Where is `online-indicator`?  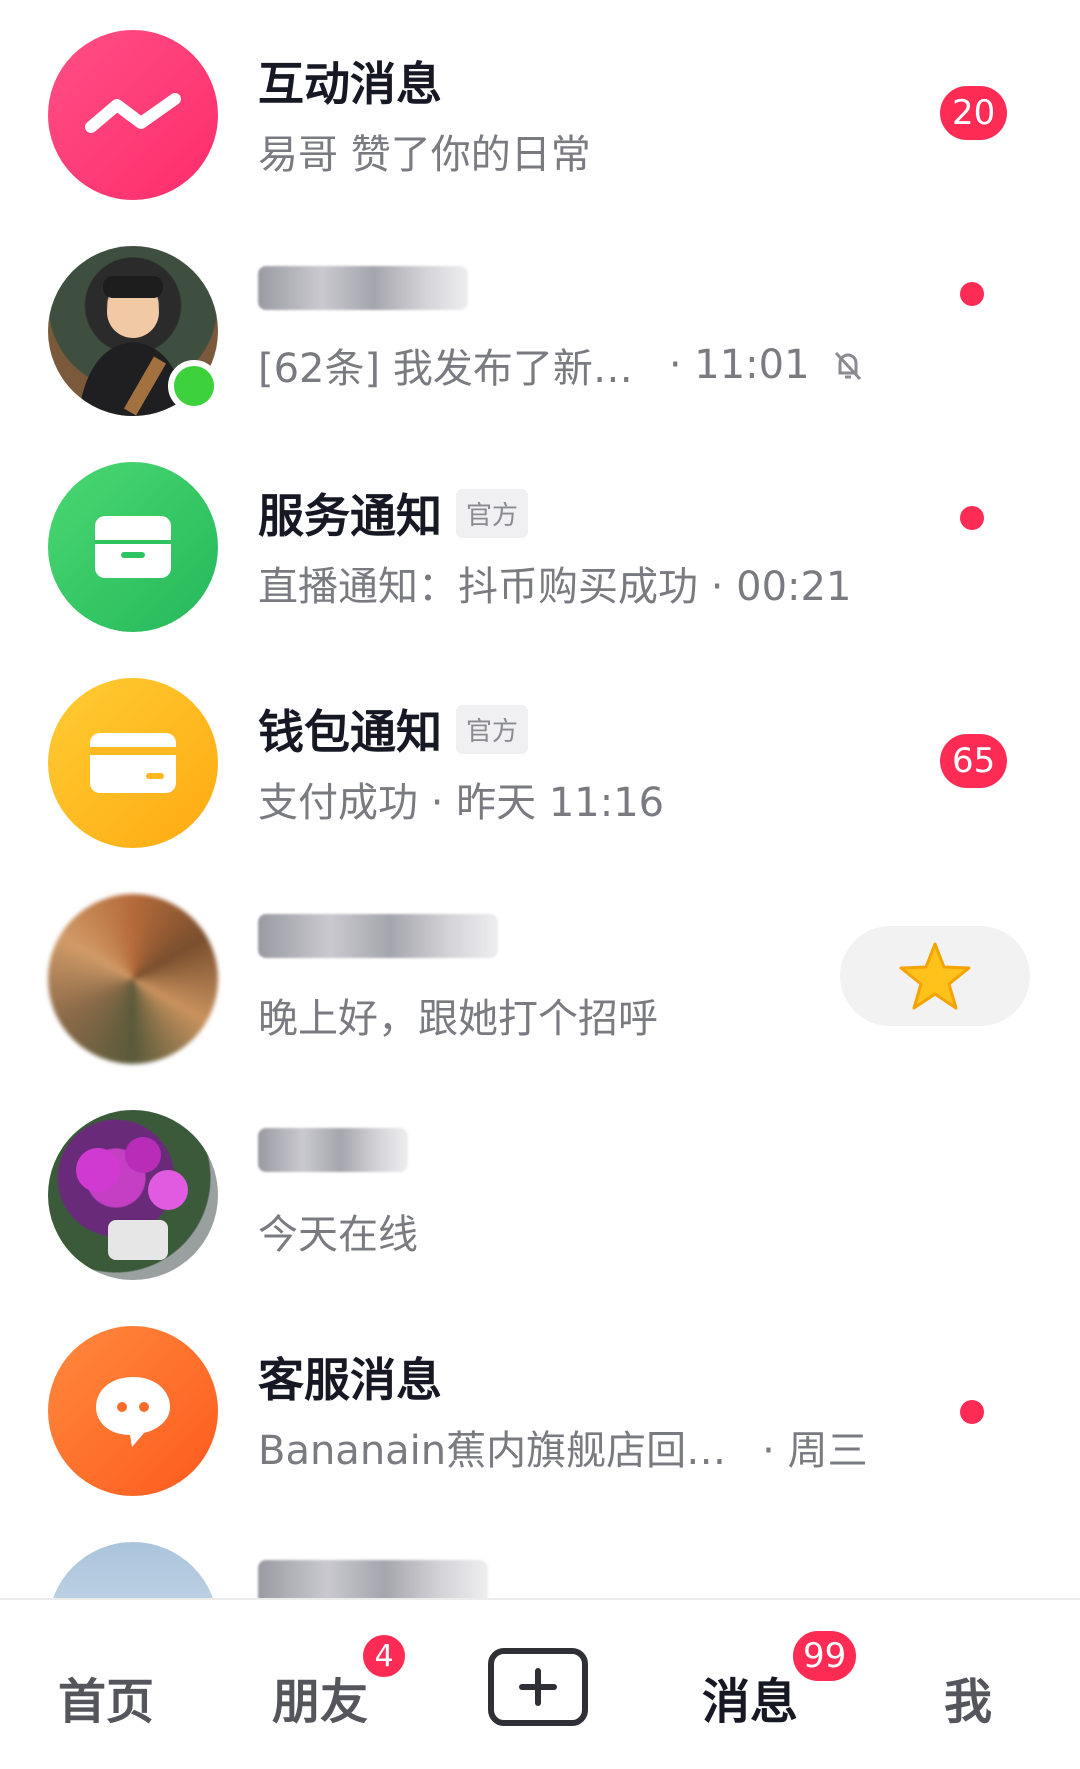
online-indicator is located at coordinates (194, 386).